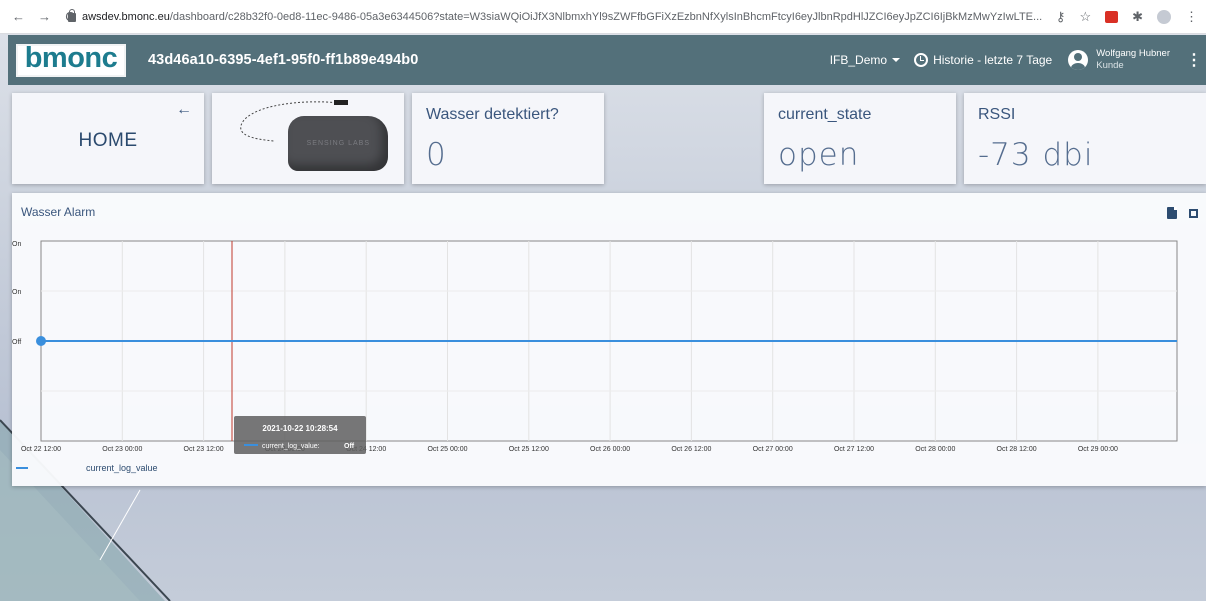  What do you see at coordinates (436, 155) in the screenshot?
I see `water-detected-value: 0` at bounding box center [436, 155].